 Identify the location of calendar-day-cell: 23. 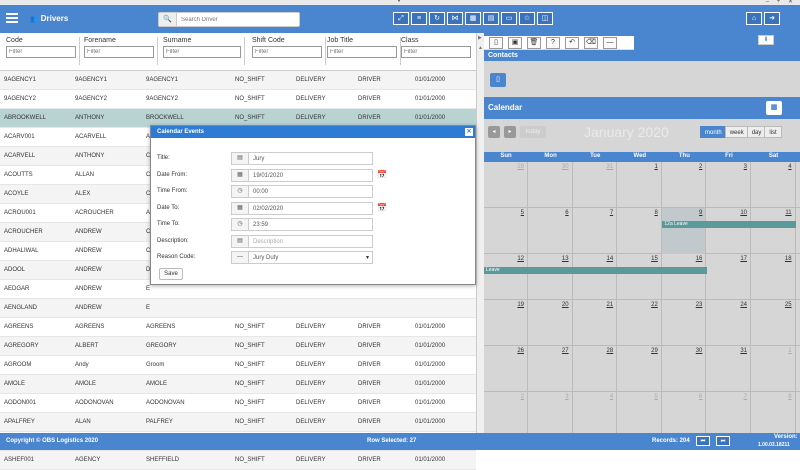
(684, 323).